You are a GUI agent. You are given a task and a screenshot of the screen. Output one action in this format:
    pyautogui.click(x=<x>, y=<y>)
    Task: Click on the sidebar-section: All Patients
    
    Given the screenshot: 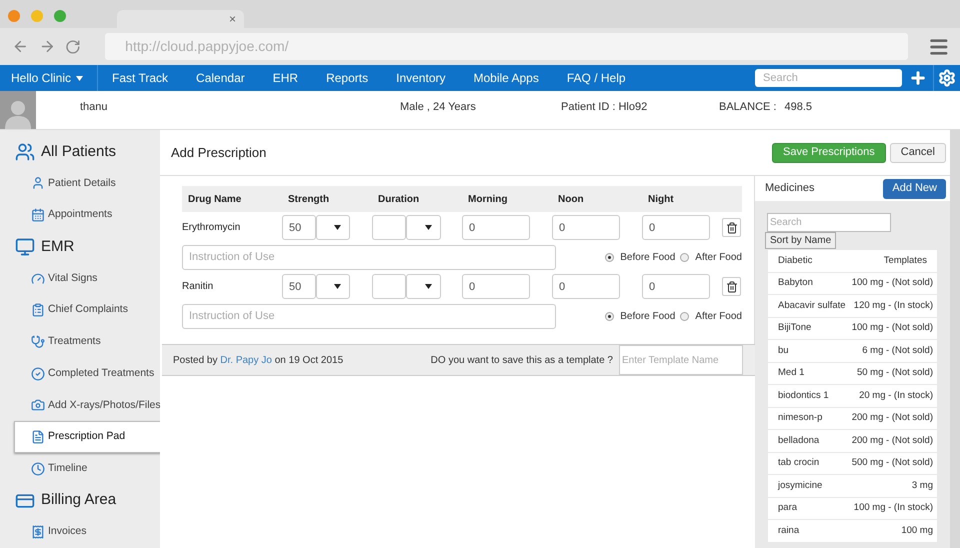 What is the action you would take?
    pyautogui.click(x=78, y=152)
    